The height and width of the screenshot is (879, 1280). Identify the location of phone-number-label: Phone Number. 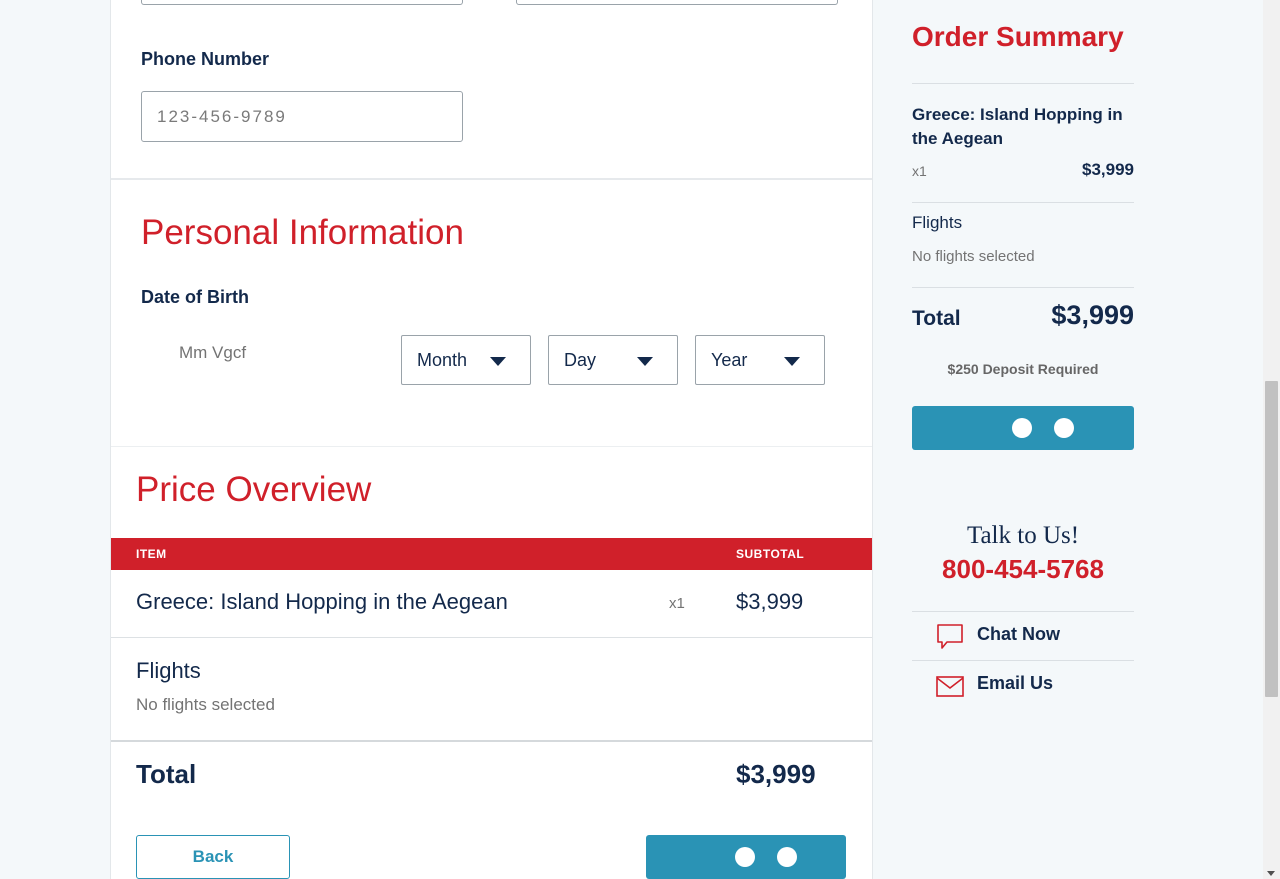
(205, 59).